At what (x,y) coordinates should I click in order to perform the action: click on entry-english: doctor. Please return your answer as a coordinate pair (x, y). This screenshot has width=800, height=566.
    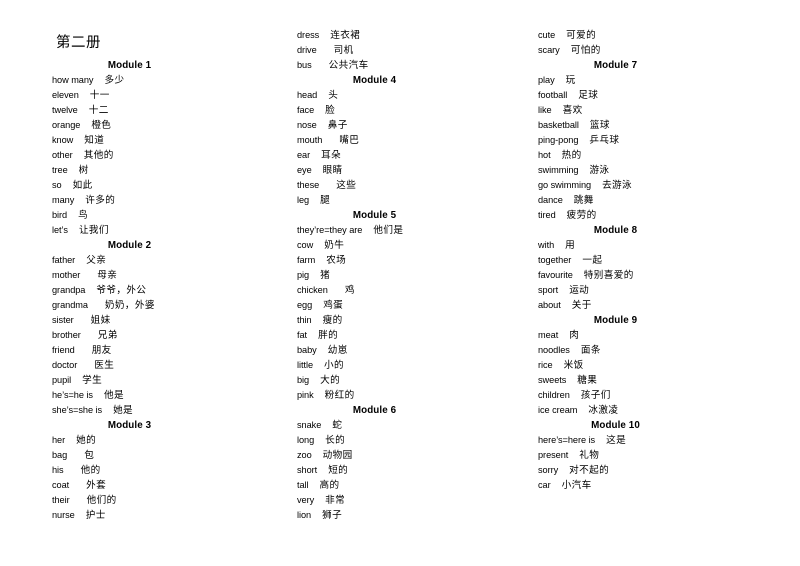
    Looking at the image, I should click on (65, 365).